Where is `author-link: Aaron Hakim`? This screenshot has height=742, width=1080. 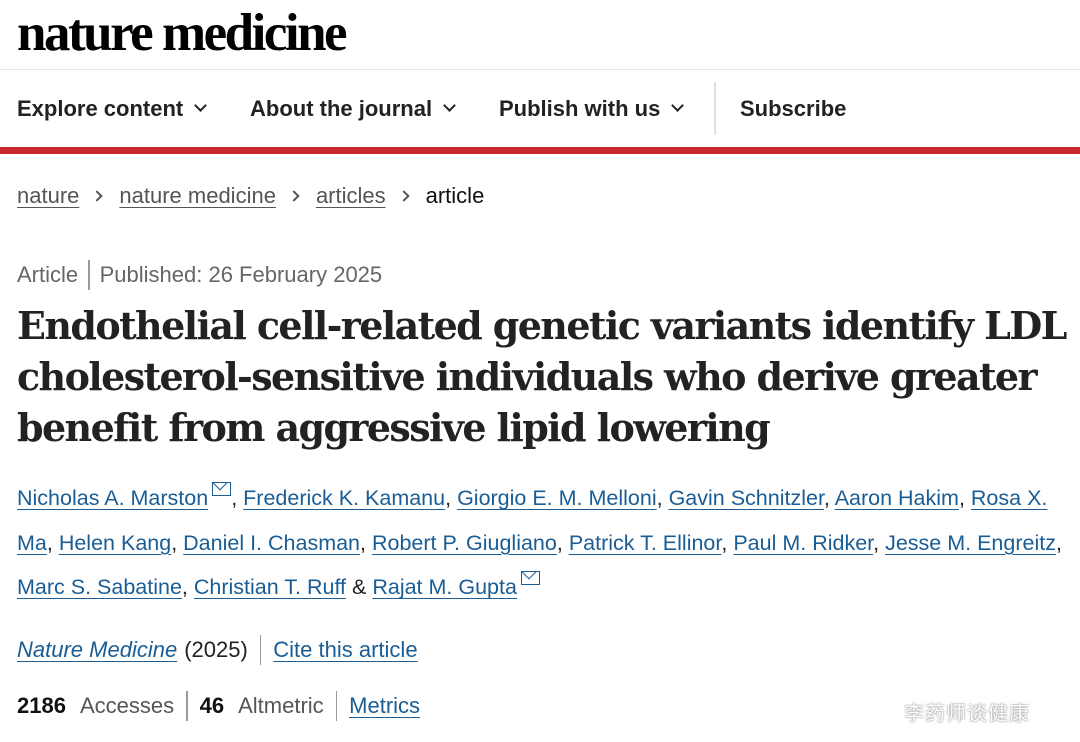
author-link: Aaron Hakim is located at coordinates (897, 498).